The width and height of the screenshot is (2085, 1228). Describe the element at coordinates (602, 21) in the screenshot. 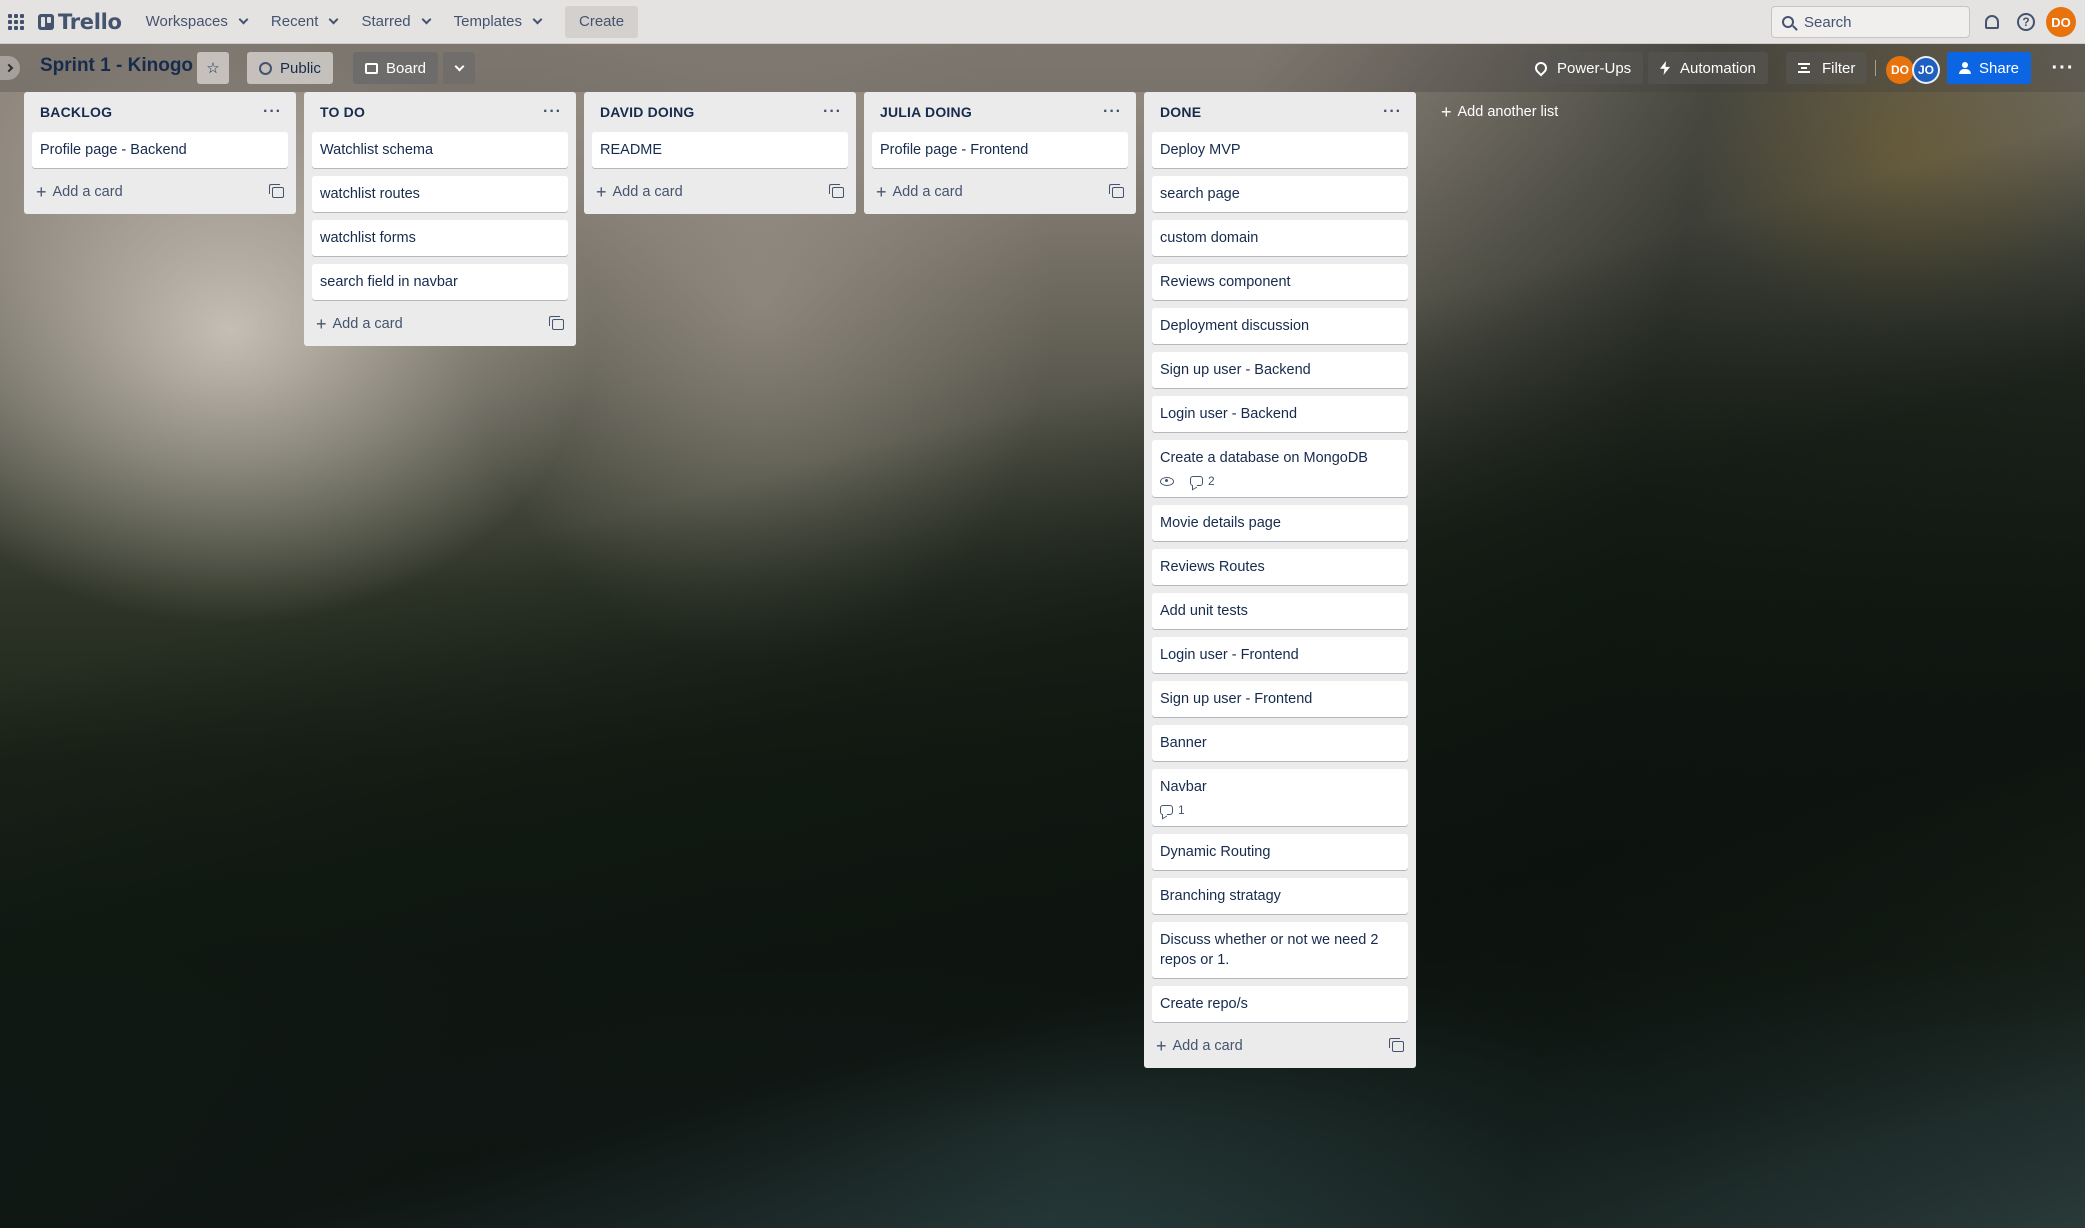

I see `create-button: Create` at that location.